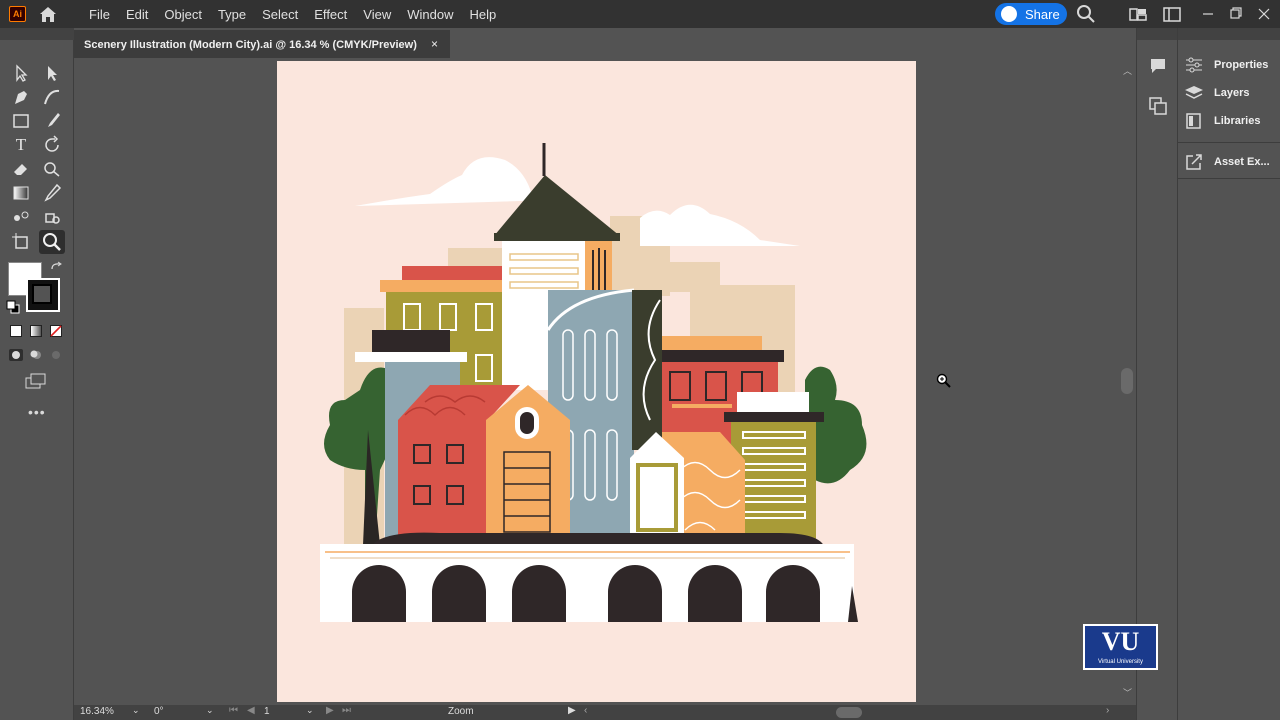  I want to click on arrange-panels-icon, so click(1158, 106).